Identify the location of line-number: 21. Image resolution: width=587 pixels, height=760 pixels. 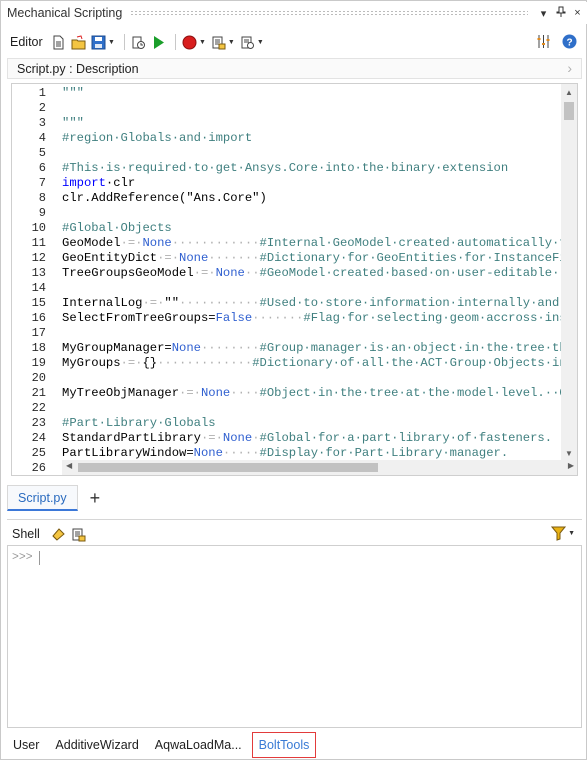
(38, 393).